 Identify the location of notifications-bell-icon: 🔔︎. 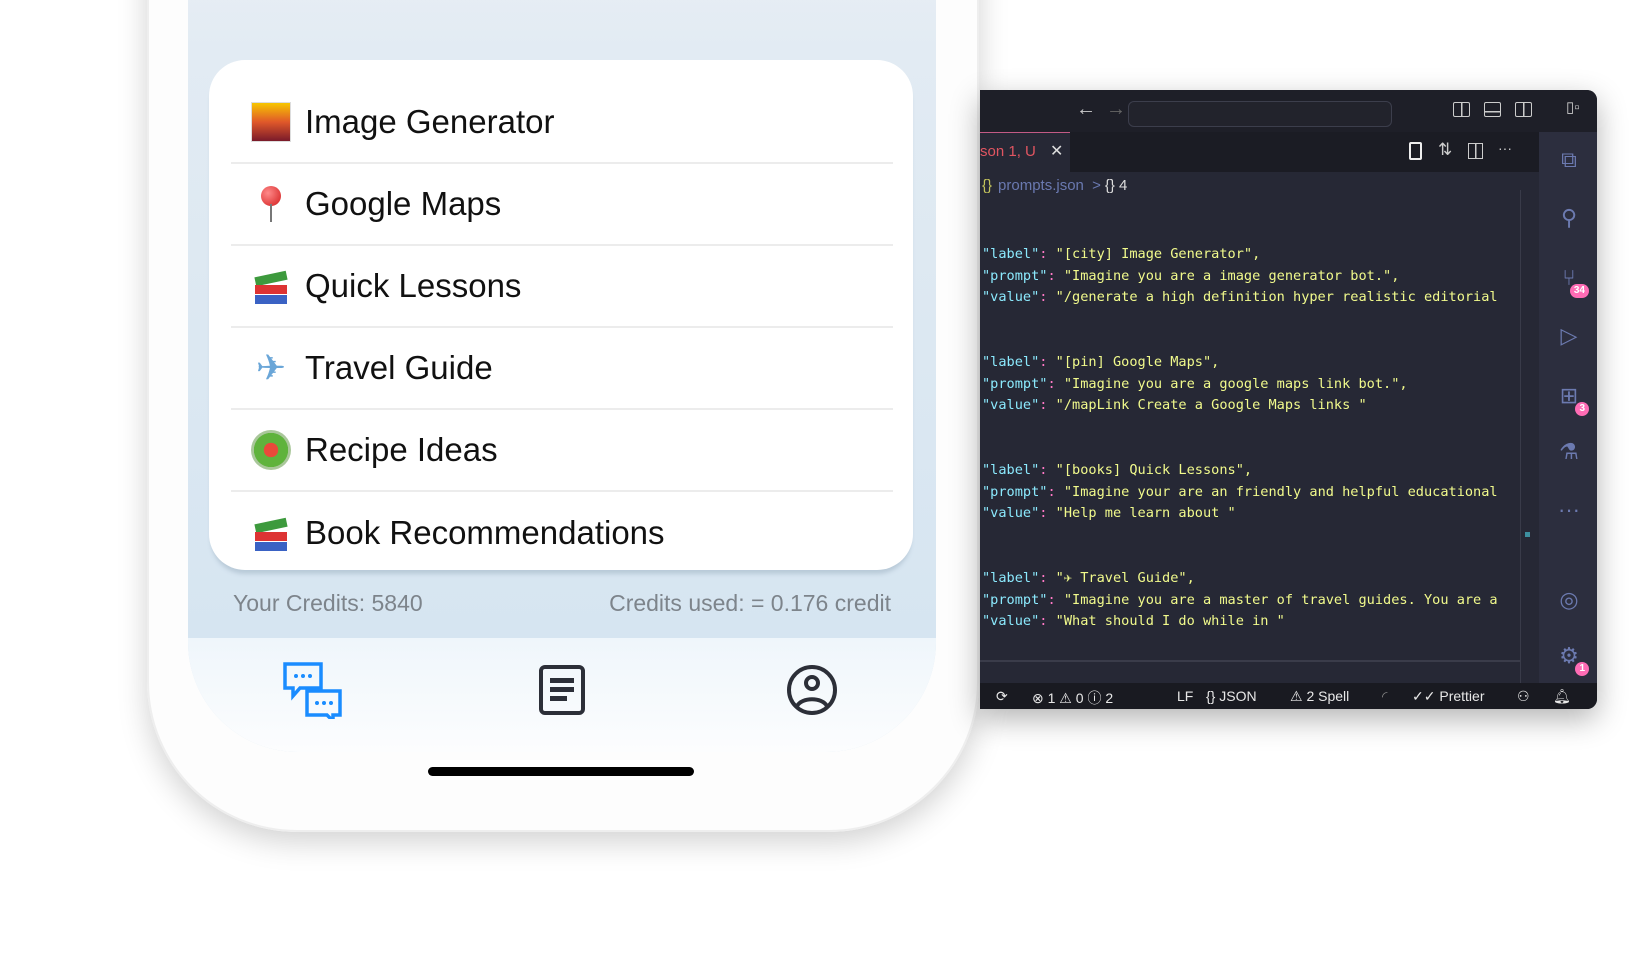
(1562, 696).